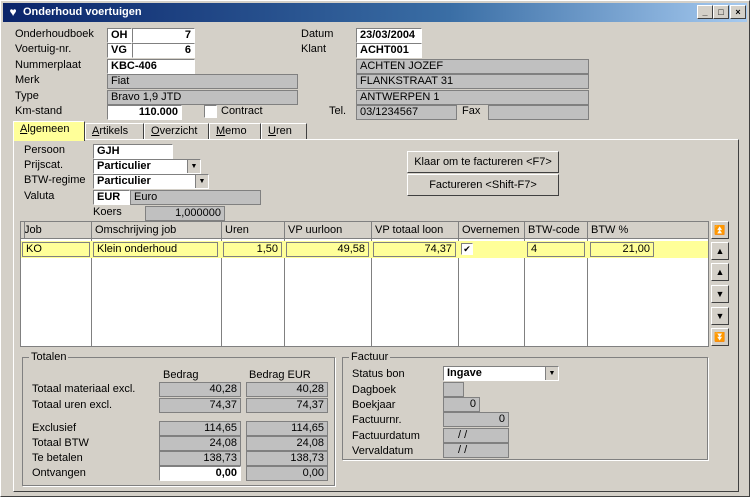 The width and height of the screenshot is (750, 497). I want to click on cell-btw-pct: 21,00, so click(622, 249).